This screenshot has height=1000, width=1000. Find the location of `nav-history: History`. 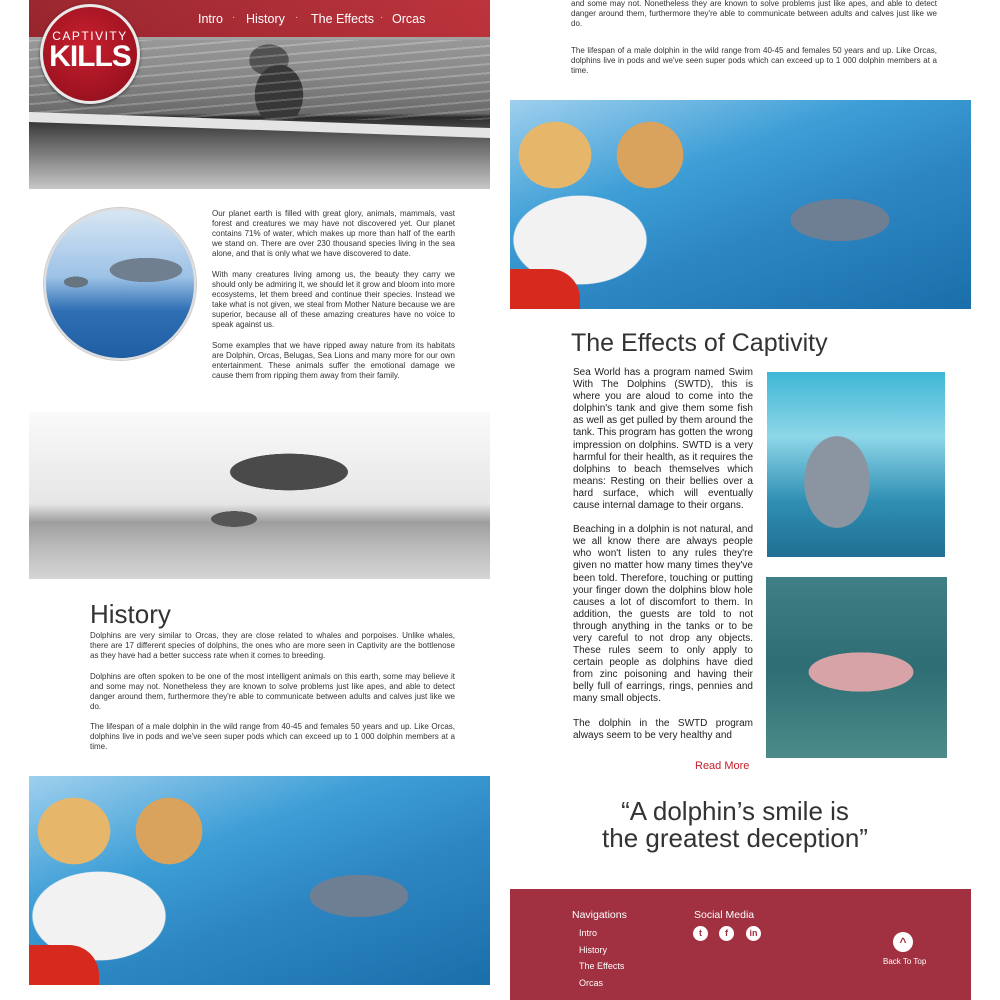

nav-history: History is located at coordinates (265, 19).